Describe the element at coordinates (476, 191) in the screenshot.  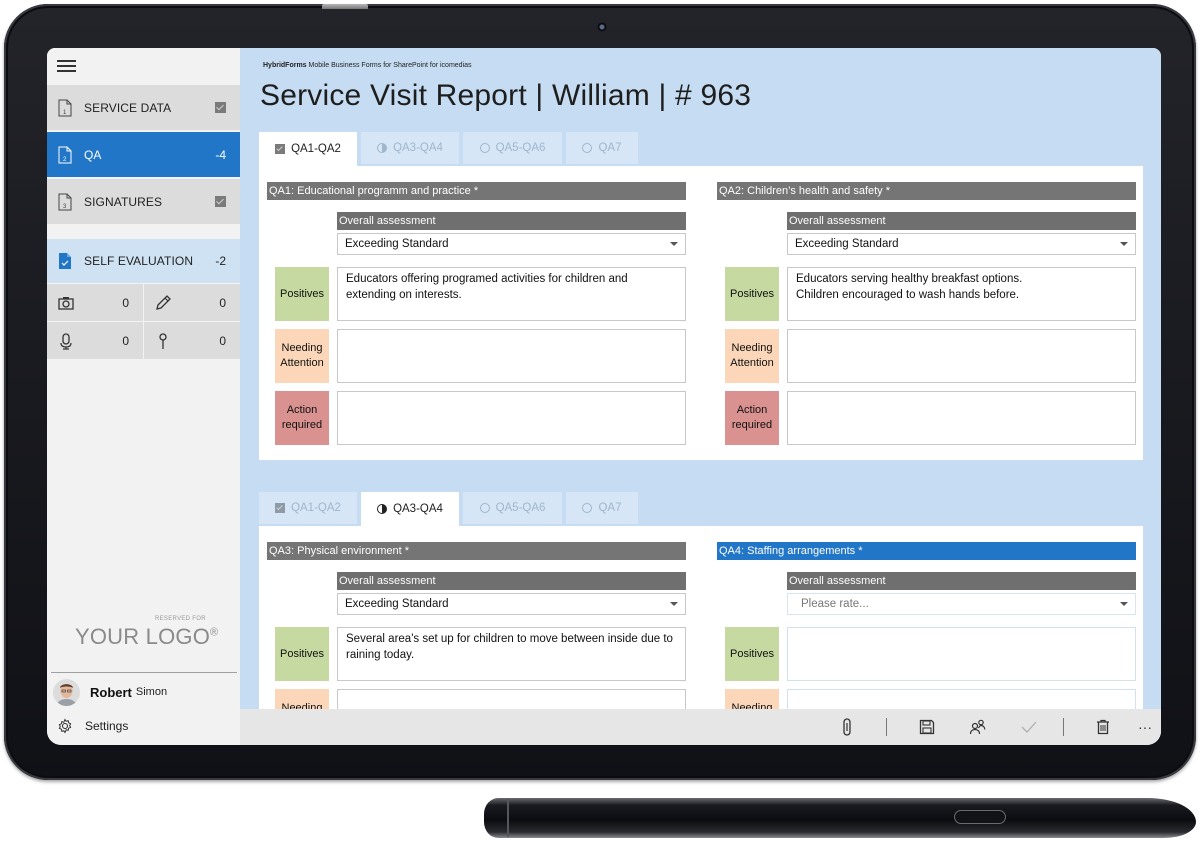
I see `section-title: QA1: Educational programm and practice *` at that location.